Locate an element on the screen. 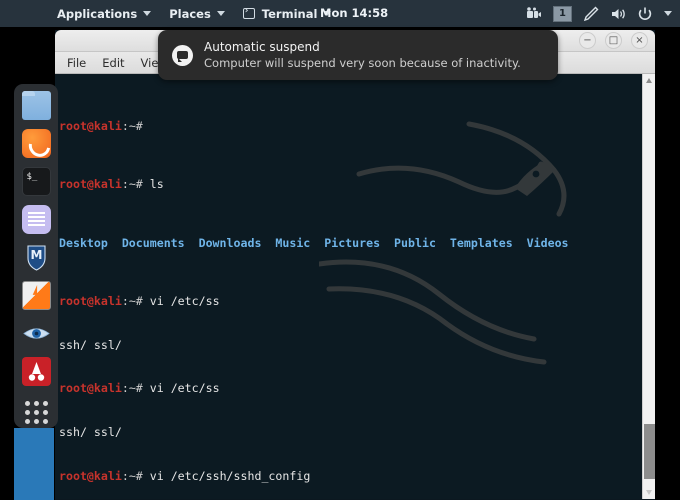 Image resolution: width=680 pixels, height=500 pixels. metasploit-icon: M is located at coordinates (36, 257).